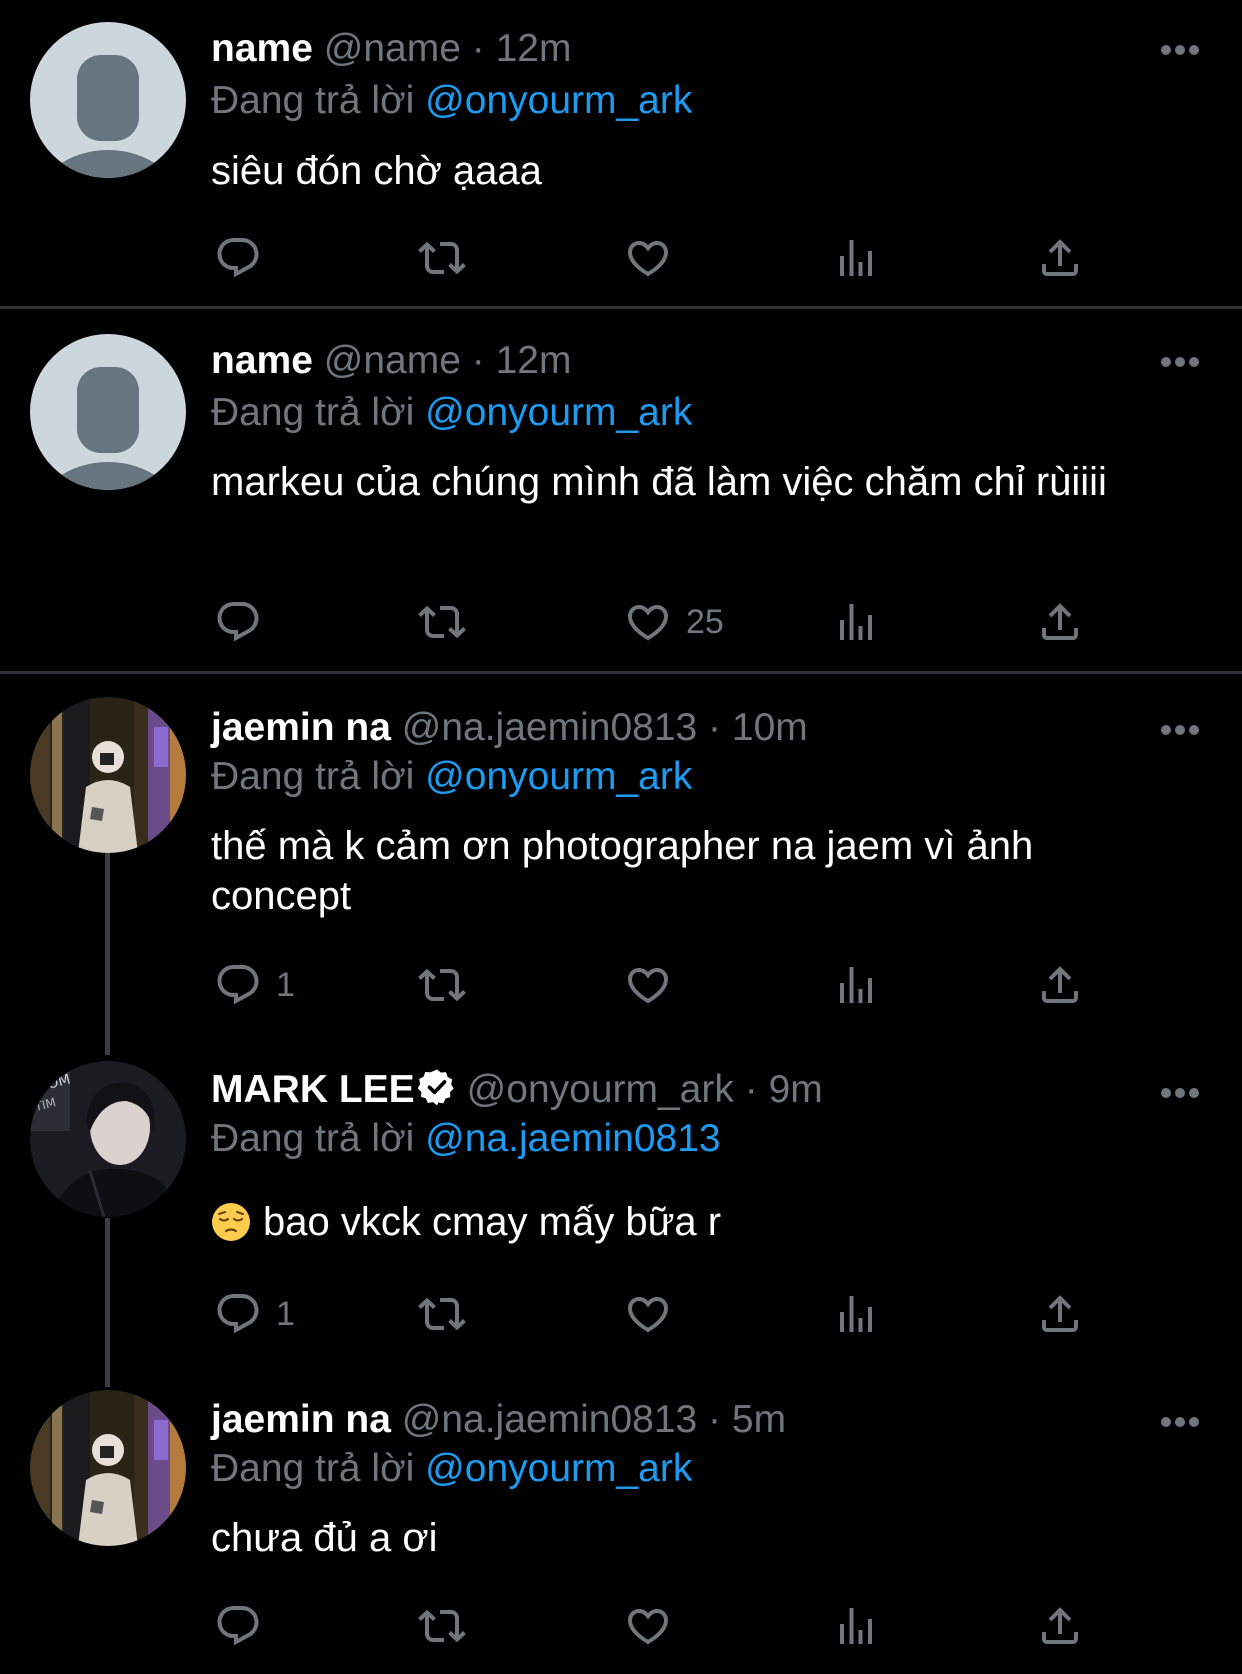  What do you see at coordinates (796, 1089) in the screenshot?
I see `timestamp: 9m` at bounding box center [796, 1089].